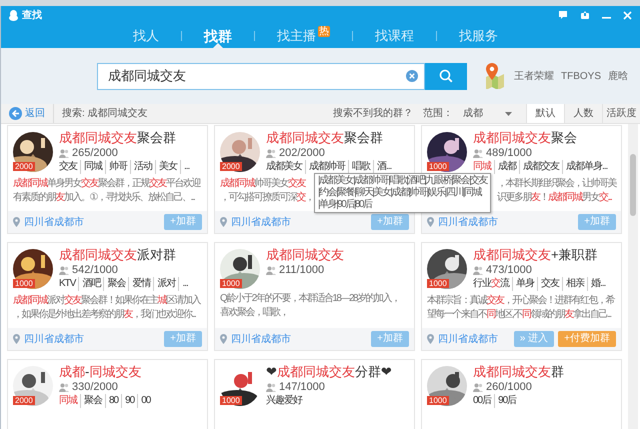  Describe the element at coordinates (534, 339) in the screenshot. I see `enter-button: » 进入` at that location.